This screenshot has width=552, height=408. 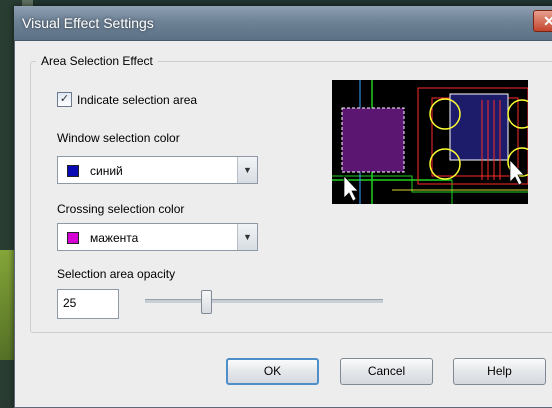 What do you see at coordinates (114, 238) in the screenshot?
I see `crossing-color-value: мажента` at bounding box center [114, 238].